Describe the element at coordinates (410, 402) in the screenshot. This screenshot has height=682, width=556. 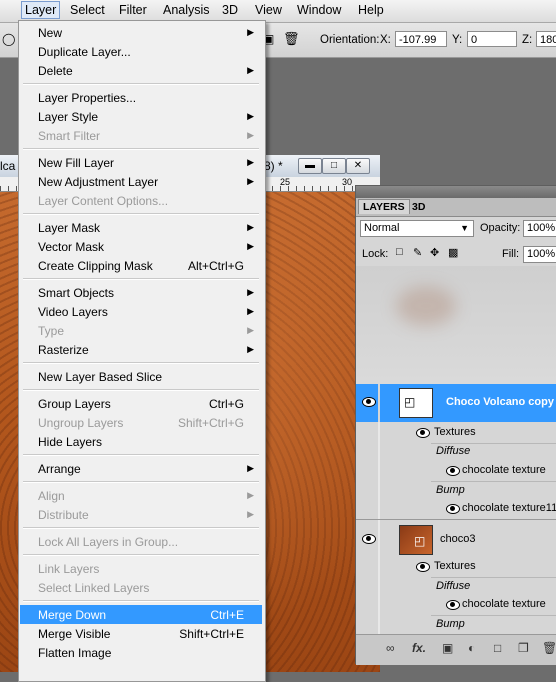
I see `3d-layer-icon: ◰` at that location.